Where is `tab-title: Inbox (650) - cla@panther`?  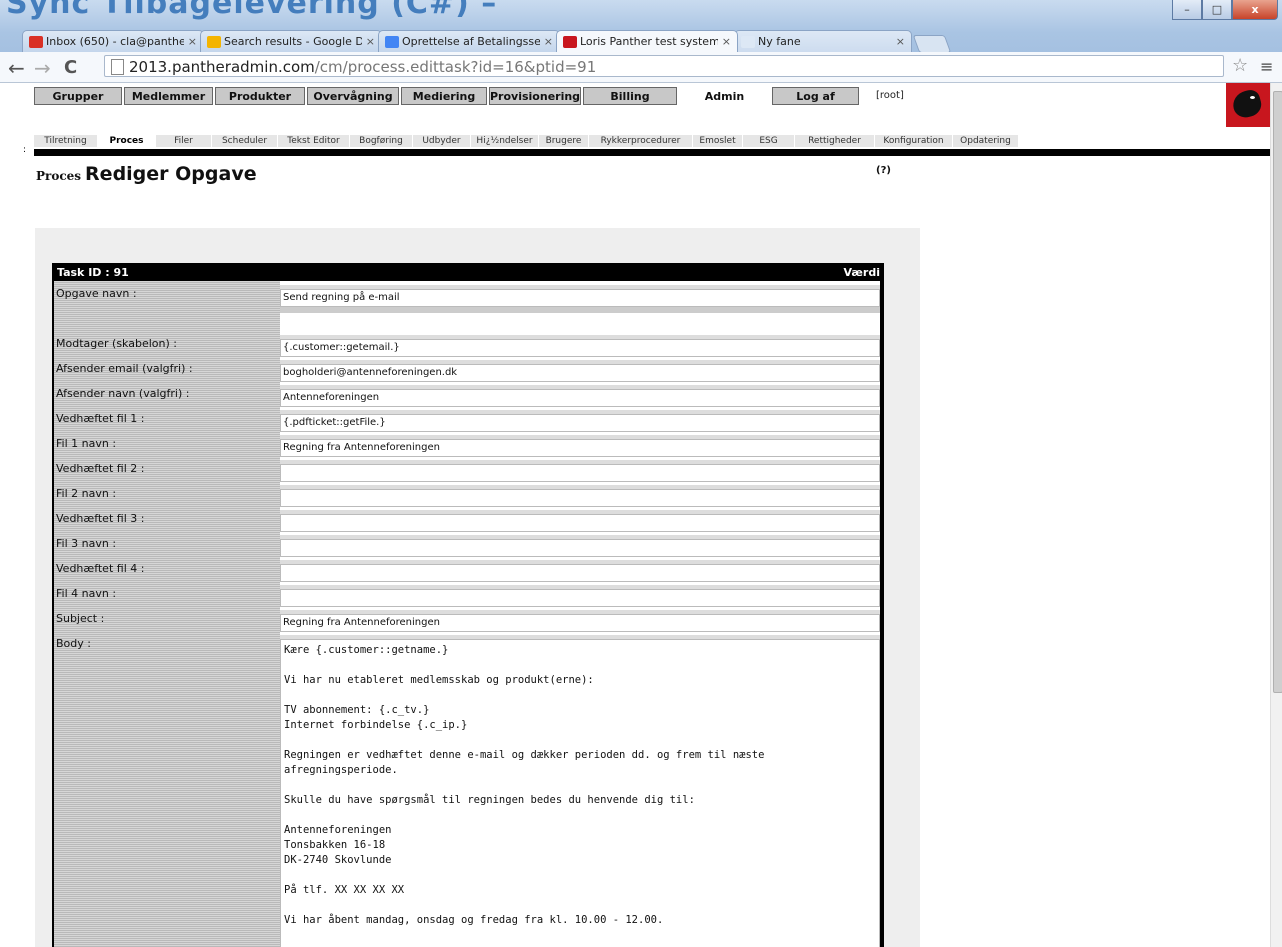 tab-title: Inbox (650) - cla@panther is located at coordinates (115, 41).